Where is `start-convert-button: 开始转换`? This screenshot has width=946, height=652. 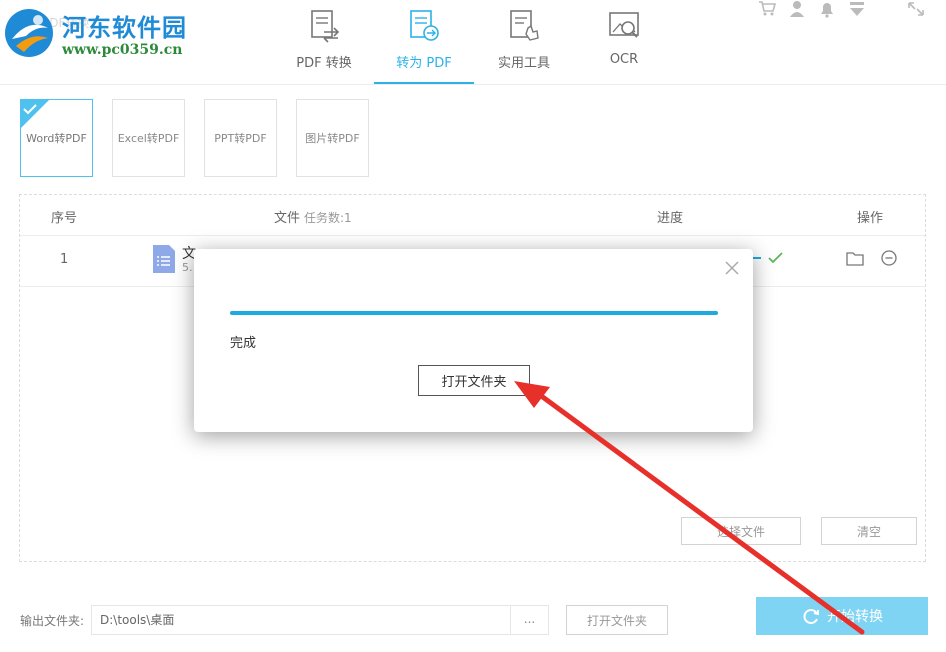 start-convert-button: 开始转换 is located at coordinates (842, 616).